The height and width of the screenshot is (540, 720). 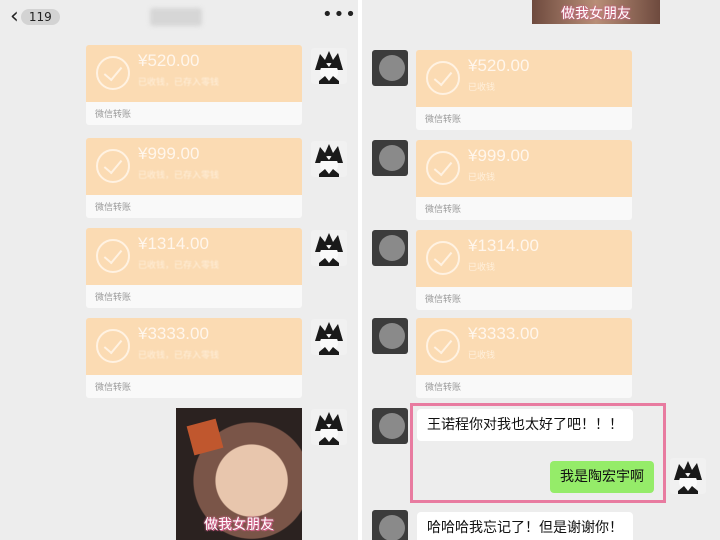 What do you see at coordinates (525, 526) in the screenshot?
I see `received-message-bubble: 哈哈哈我忘记了！但是谢谢你！` at bounding box center [525, 526].